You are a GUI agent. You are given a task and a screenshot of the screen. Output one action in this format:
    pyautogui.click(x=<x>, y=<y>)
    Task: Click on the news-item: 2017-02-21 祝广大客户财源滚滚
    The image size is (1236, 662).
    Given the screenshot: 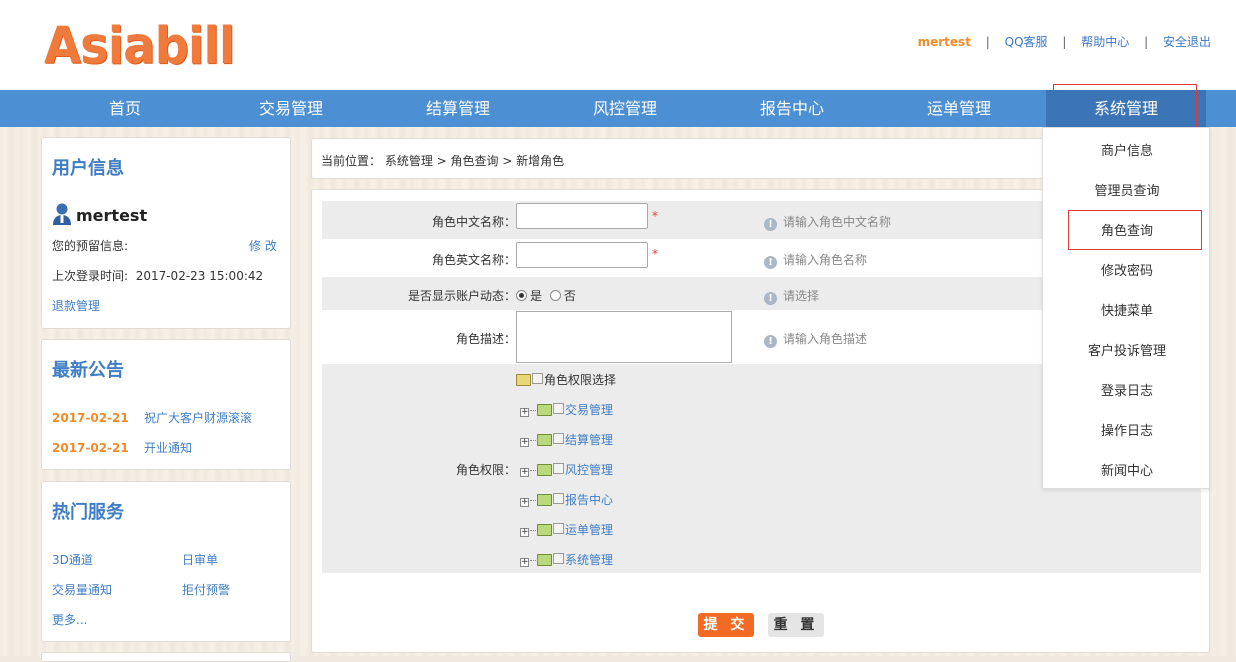 What is the action you would take?
    pyautogui.click(x=152, y=417)
    